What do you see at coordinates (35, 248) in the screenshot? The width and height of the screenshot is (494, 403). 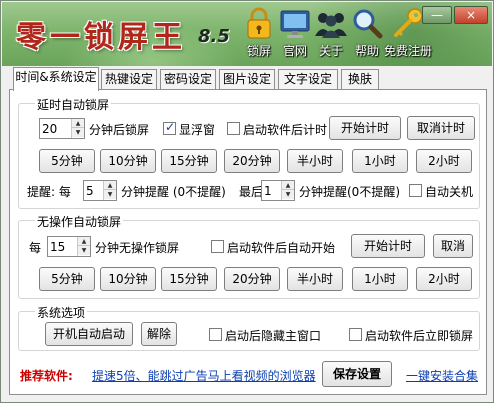 I see `idle-prefix: 每` at bounding box center [35, 248].